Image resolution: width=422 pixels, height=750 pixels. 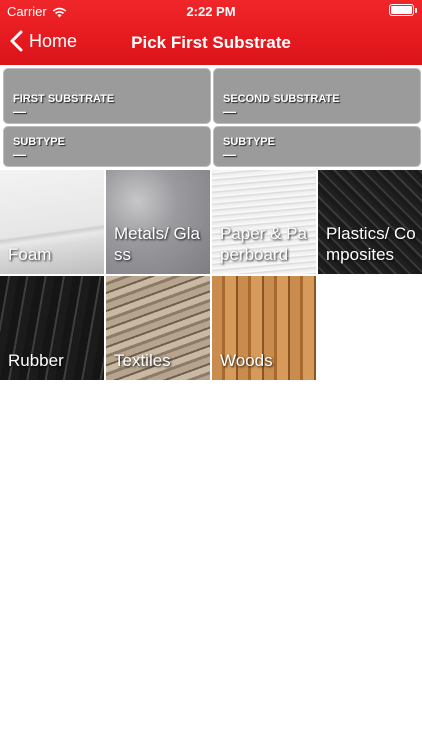 I want to click on battery-icon, so click(x=403, y=10).